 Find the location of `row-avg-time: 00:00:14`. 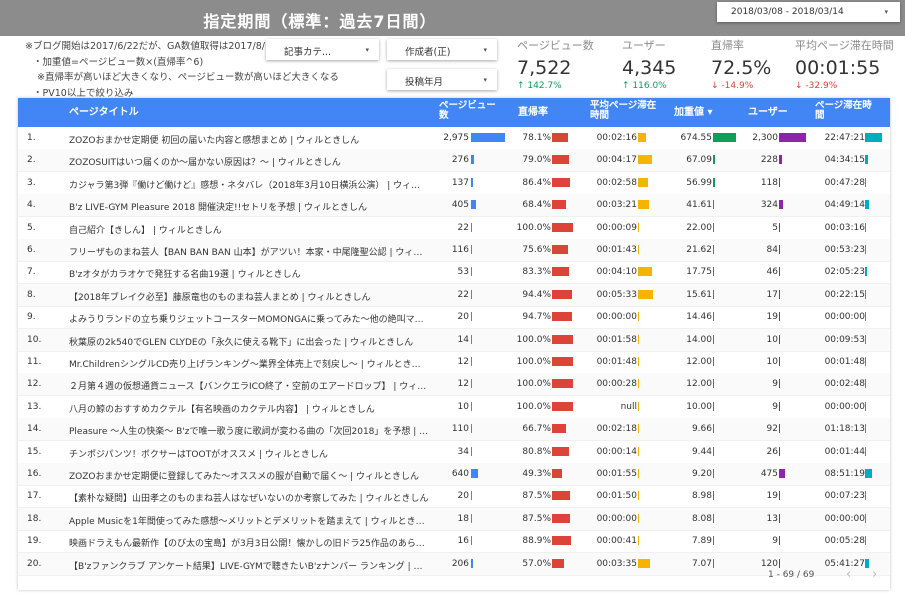

row-avg-time: 00:00:14 is located at coordinates (616, 451).